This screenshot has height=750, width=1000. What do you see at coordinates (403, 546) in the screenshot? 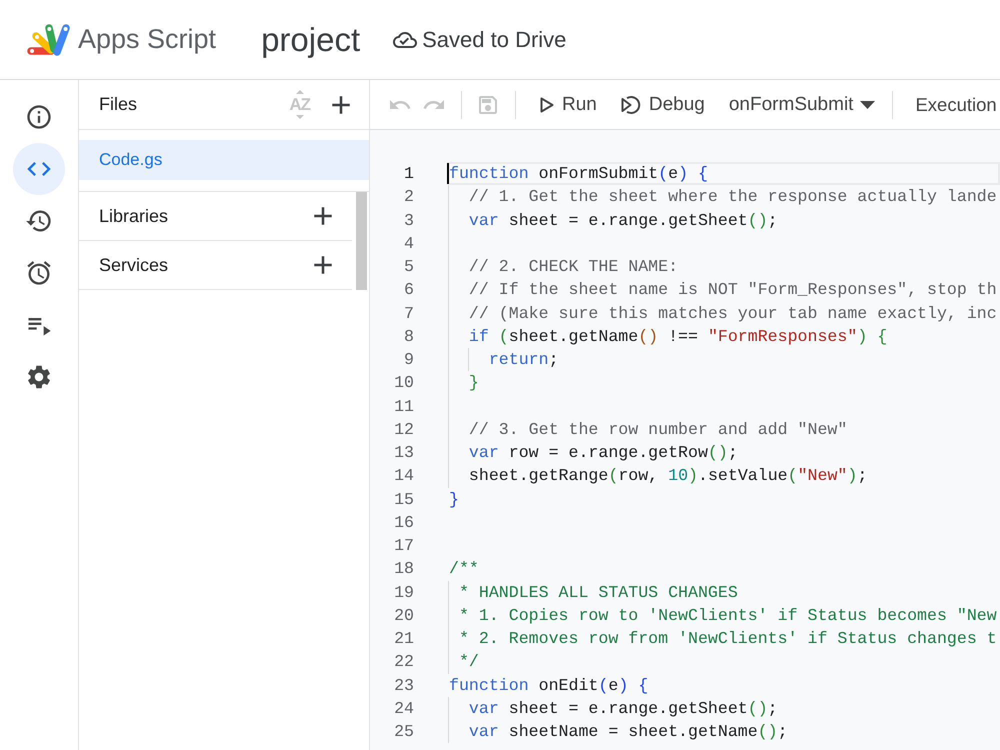
I see `line-number: 17` at bounding box center [403, 546].